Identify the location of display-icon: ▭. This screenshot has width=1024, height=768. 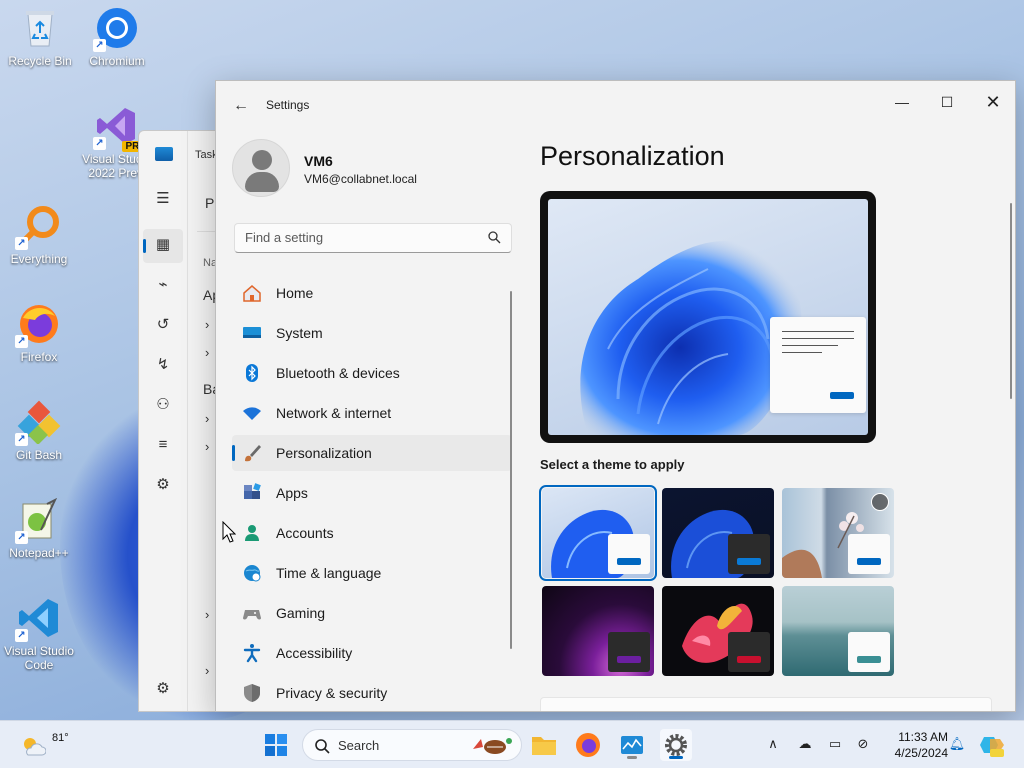
(835, 744).